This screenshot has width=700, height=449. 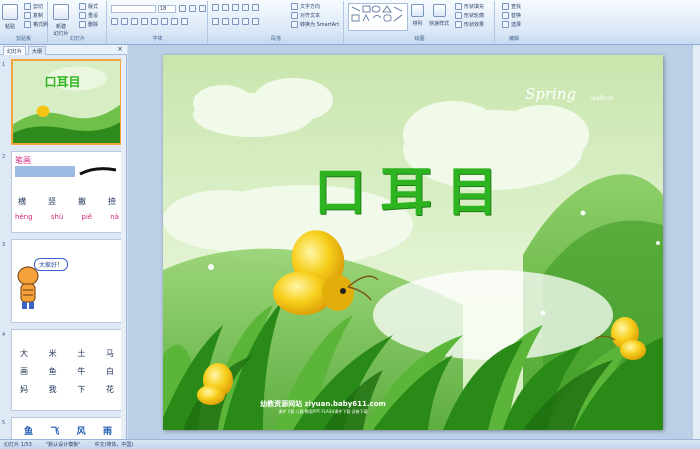 I want to click on grow-font-icon, so click(x=182, y=8).